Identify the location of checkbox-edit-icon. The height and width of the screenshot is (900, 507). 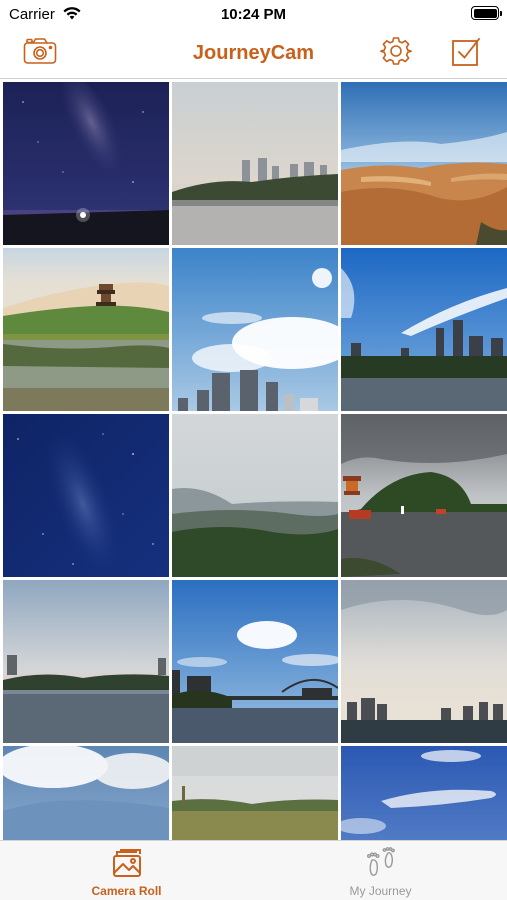
(466, 53).